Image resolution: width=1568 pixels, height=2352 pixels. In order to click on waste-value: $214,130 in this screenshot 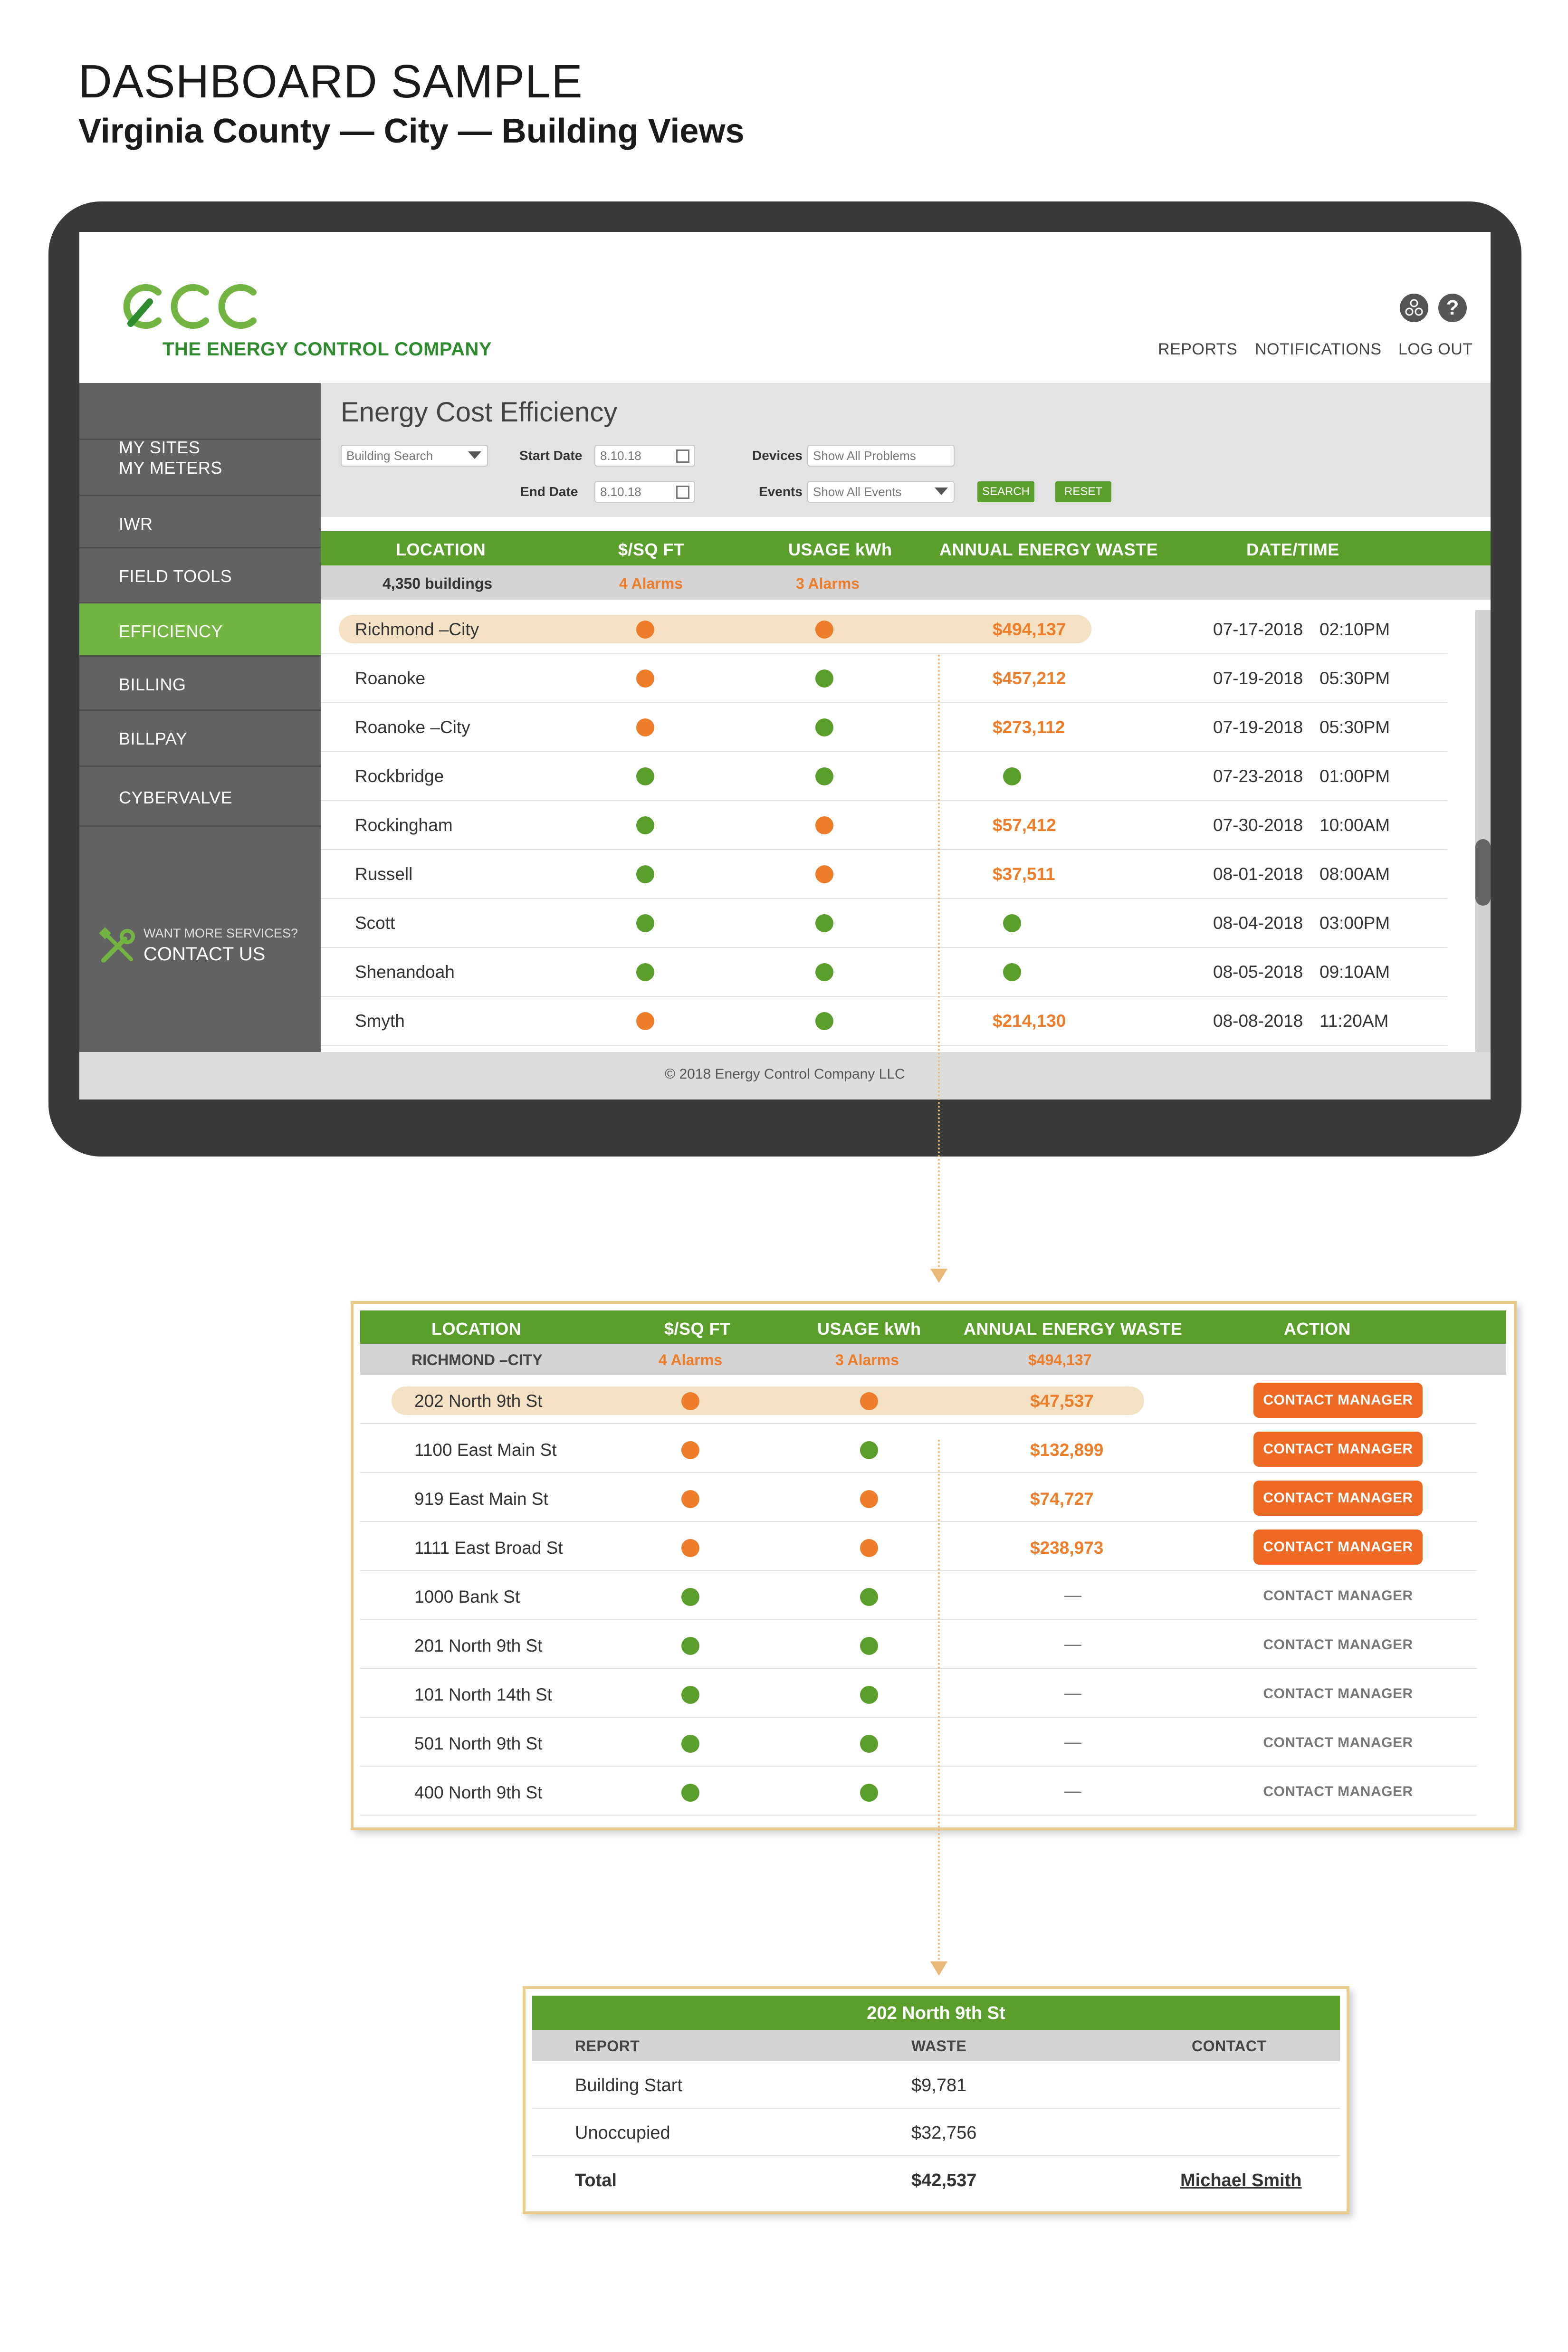, I will do `click(1030, 1021)`.